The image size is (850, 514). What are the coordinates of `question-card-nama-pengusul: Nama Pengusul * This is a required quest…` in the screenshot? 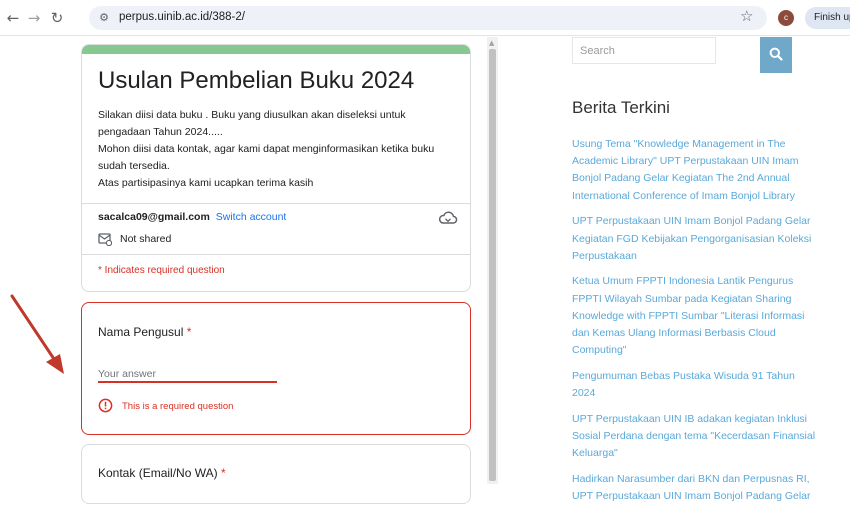 It's located at (276, 368).